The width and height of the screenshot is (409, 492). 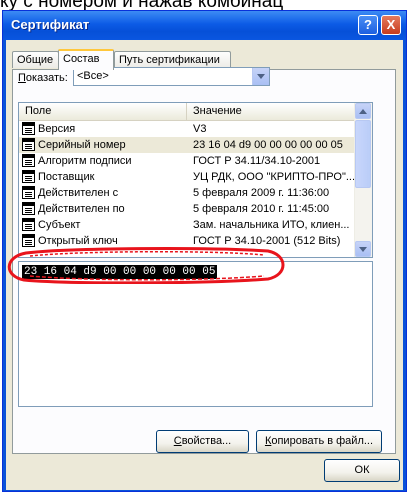 I want to click on scrollbar-thumb, so click(x=363, y=154).